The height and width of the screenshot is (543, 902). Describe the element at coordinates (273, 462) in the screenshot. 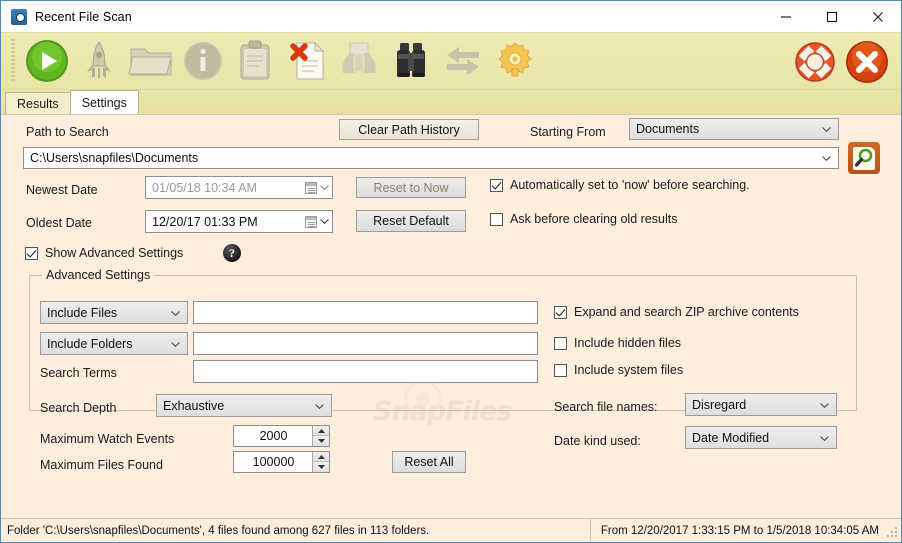

I see `max-files-found-input` at that location.